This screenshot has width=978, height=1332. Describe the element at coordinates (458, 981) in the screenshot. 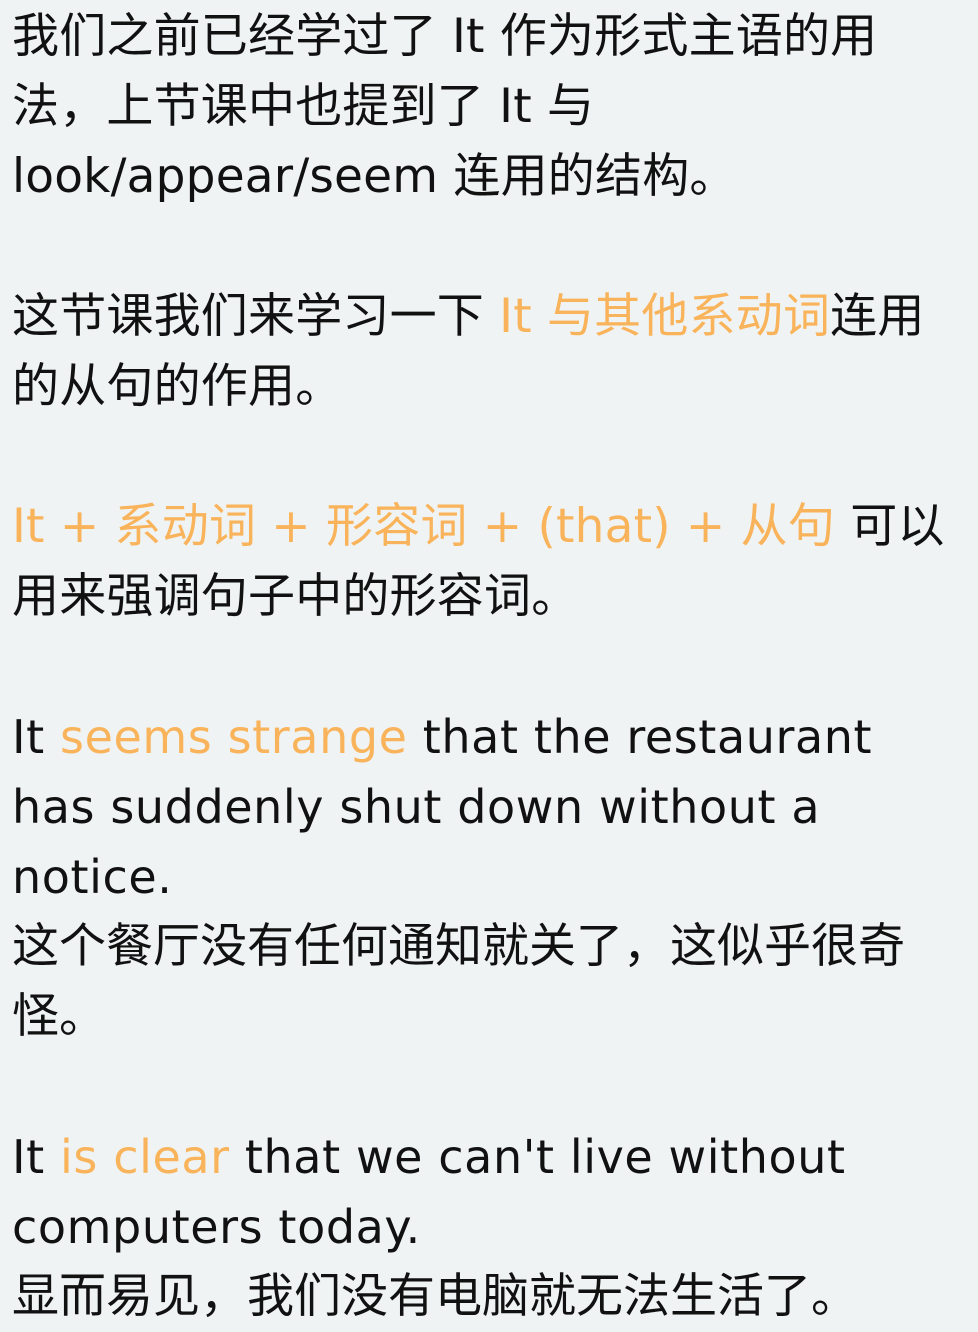

I see `example-translation: 这个餐厅没有任何通知就关了，这似乎很奇怪。` at that location.